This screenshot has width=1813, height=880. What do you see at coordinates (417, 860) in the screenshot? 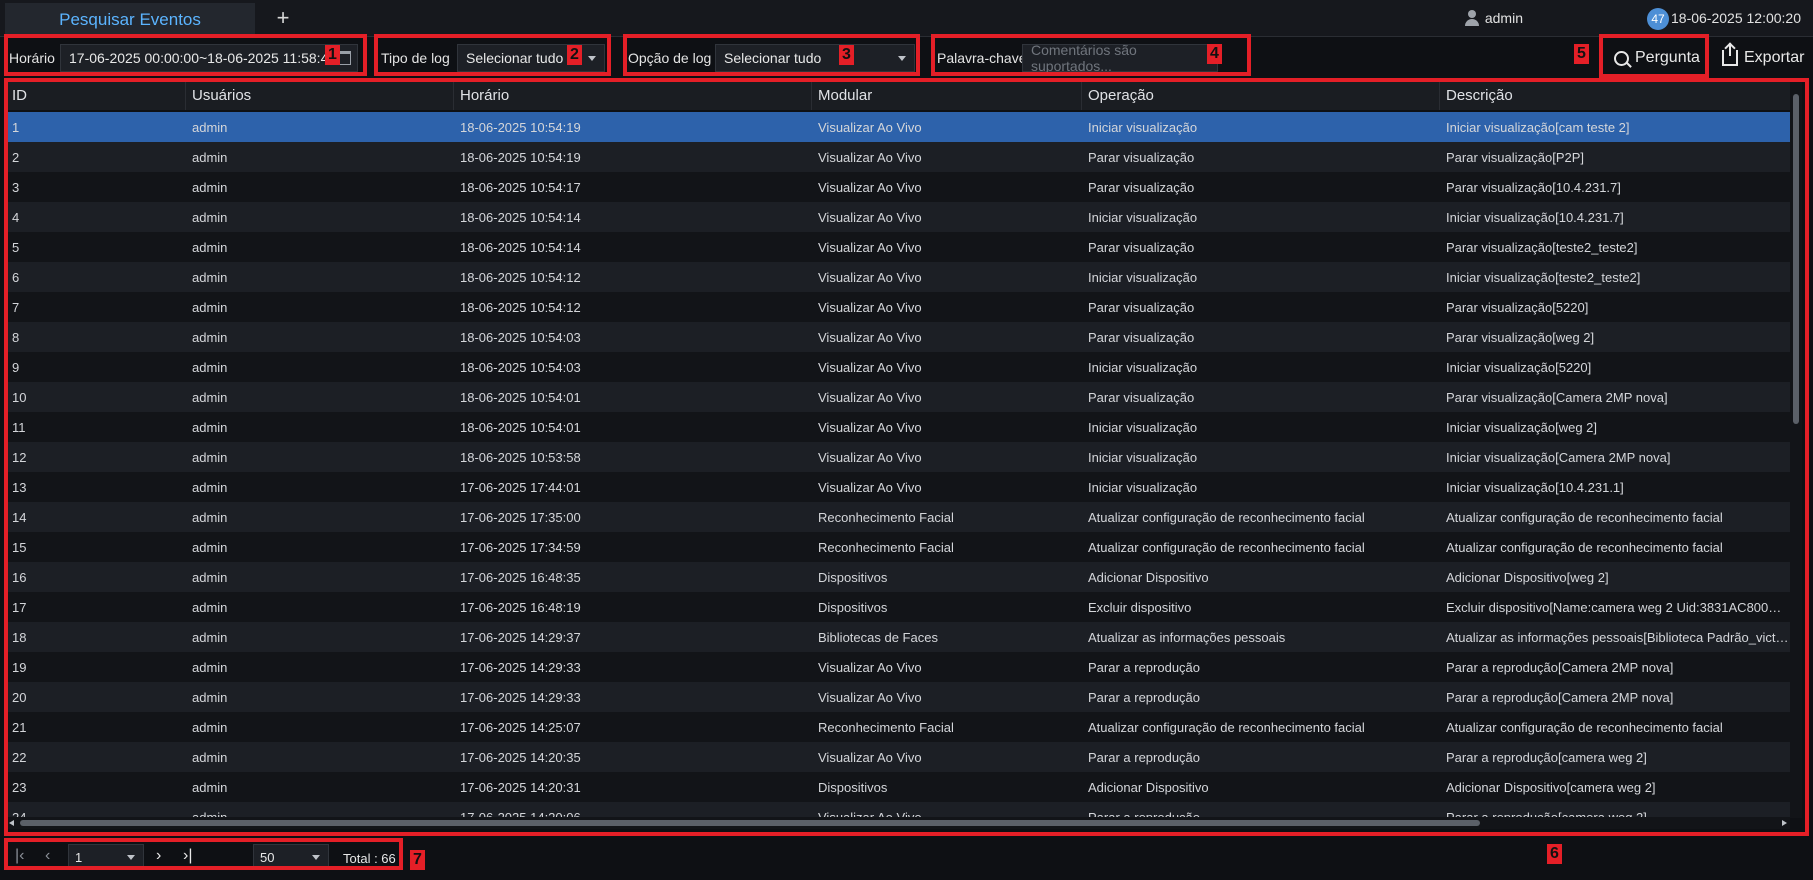
I see `annotation-label-7: 7` at bounding box center [417, 860].